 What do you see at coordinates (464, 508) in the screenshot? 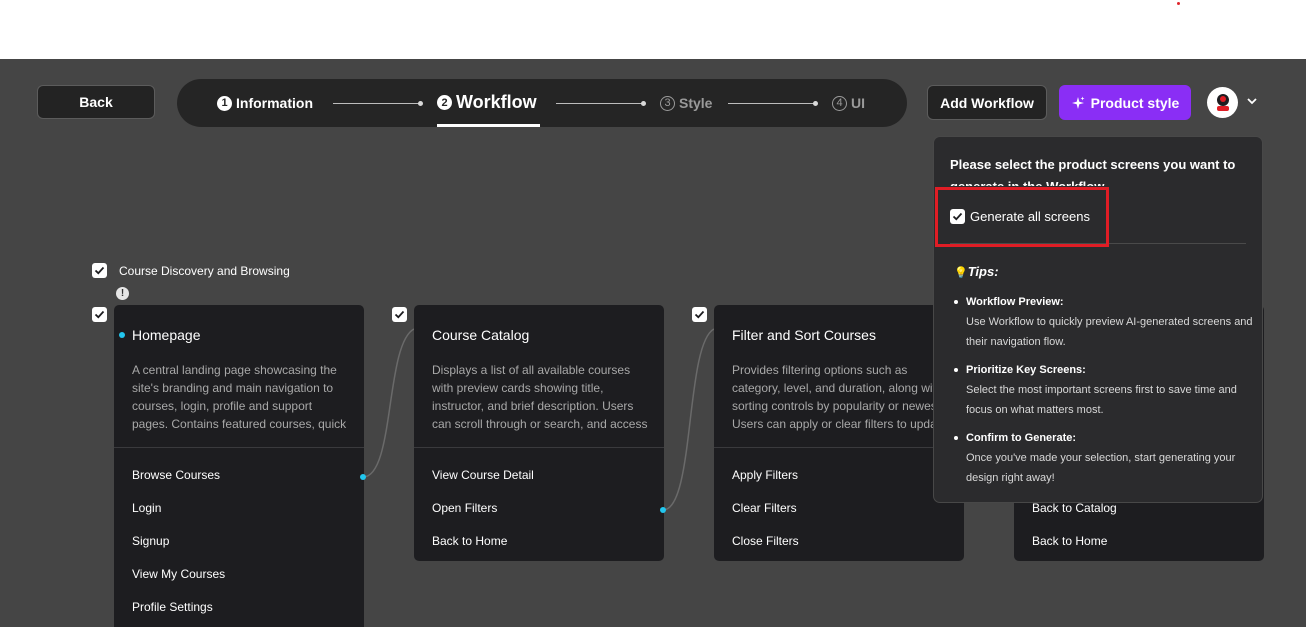
I see `action-open-filters: Open Filters` at bounding box center [464, 508].